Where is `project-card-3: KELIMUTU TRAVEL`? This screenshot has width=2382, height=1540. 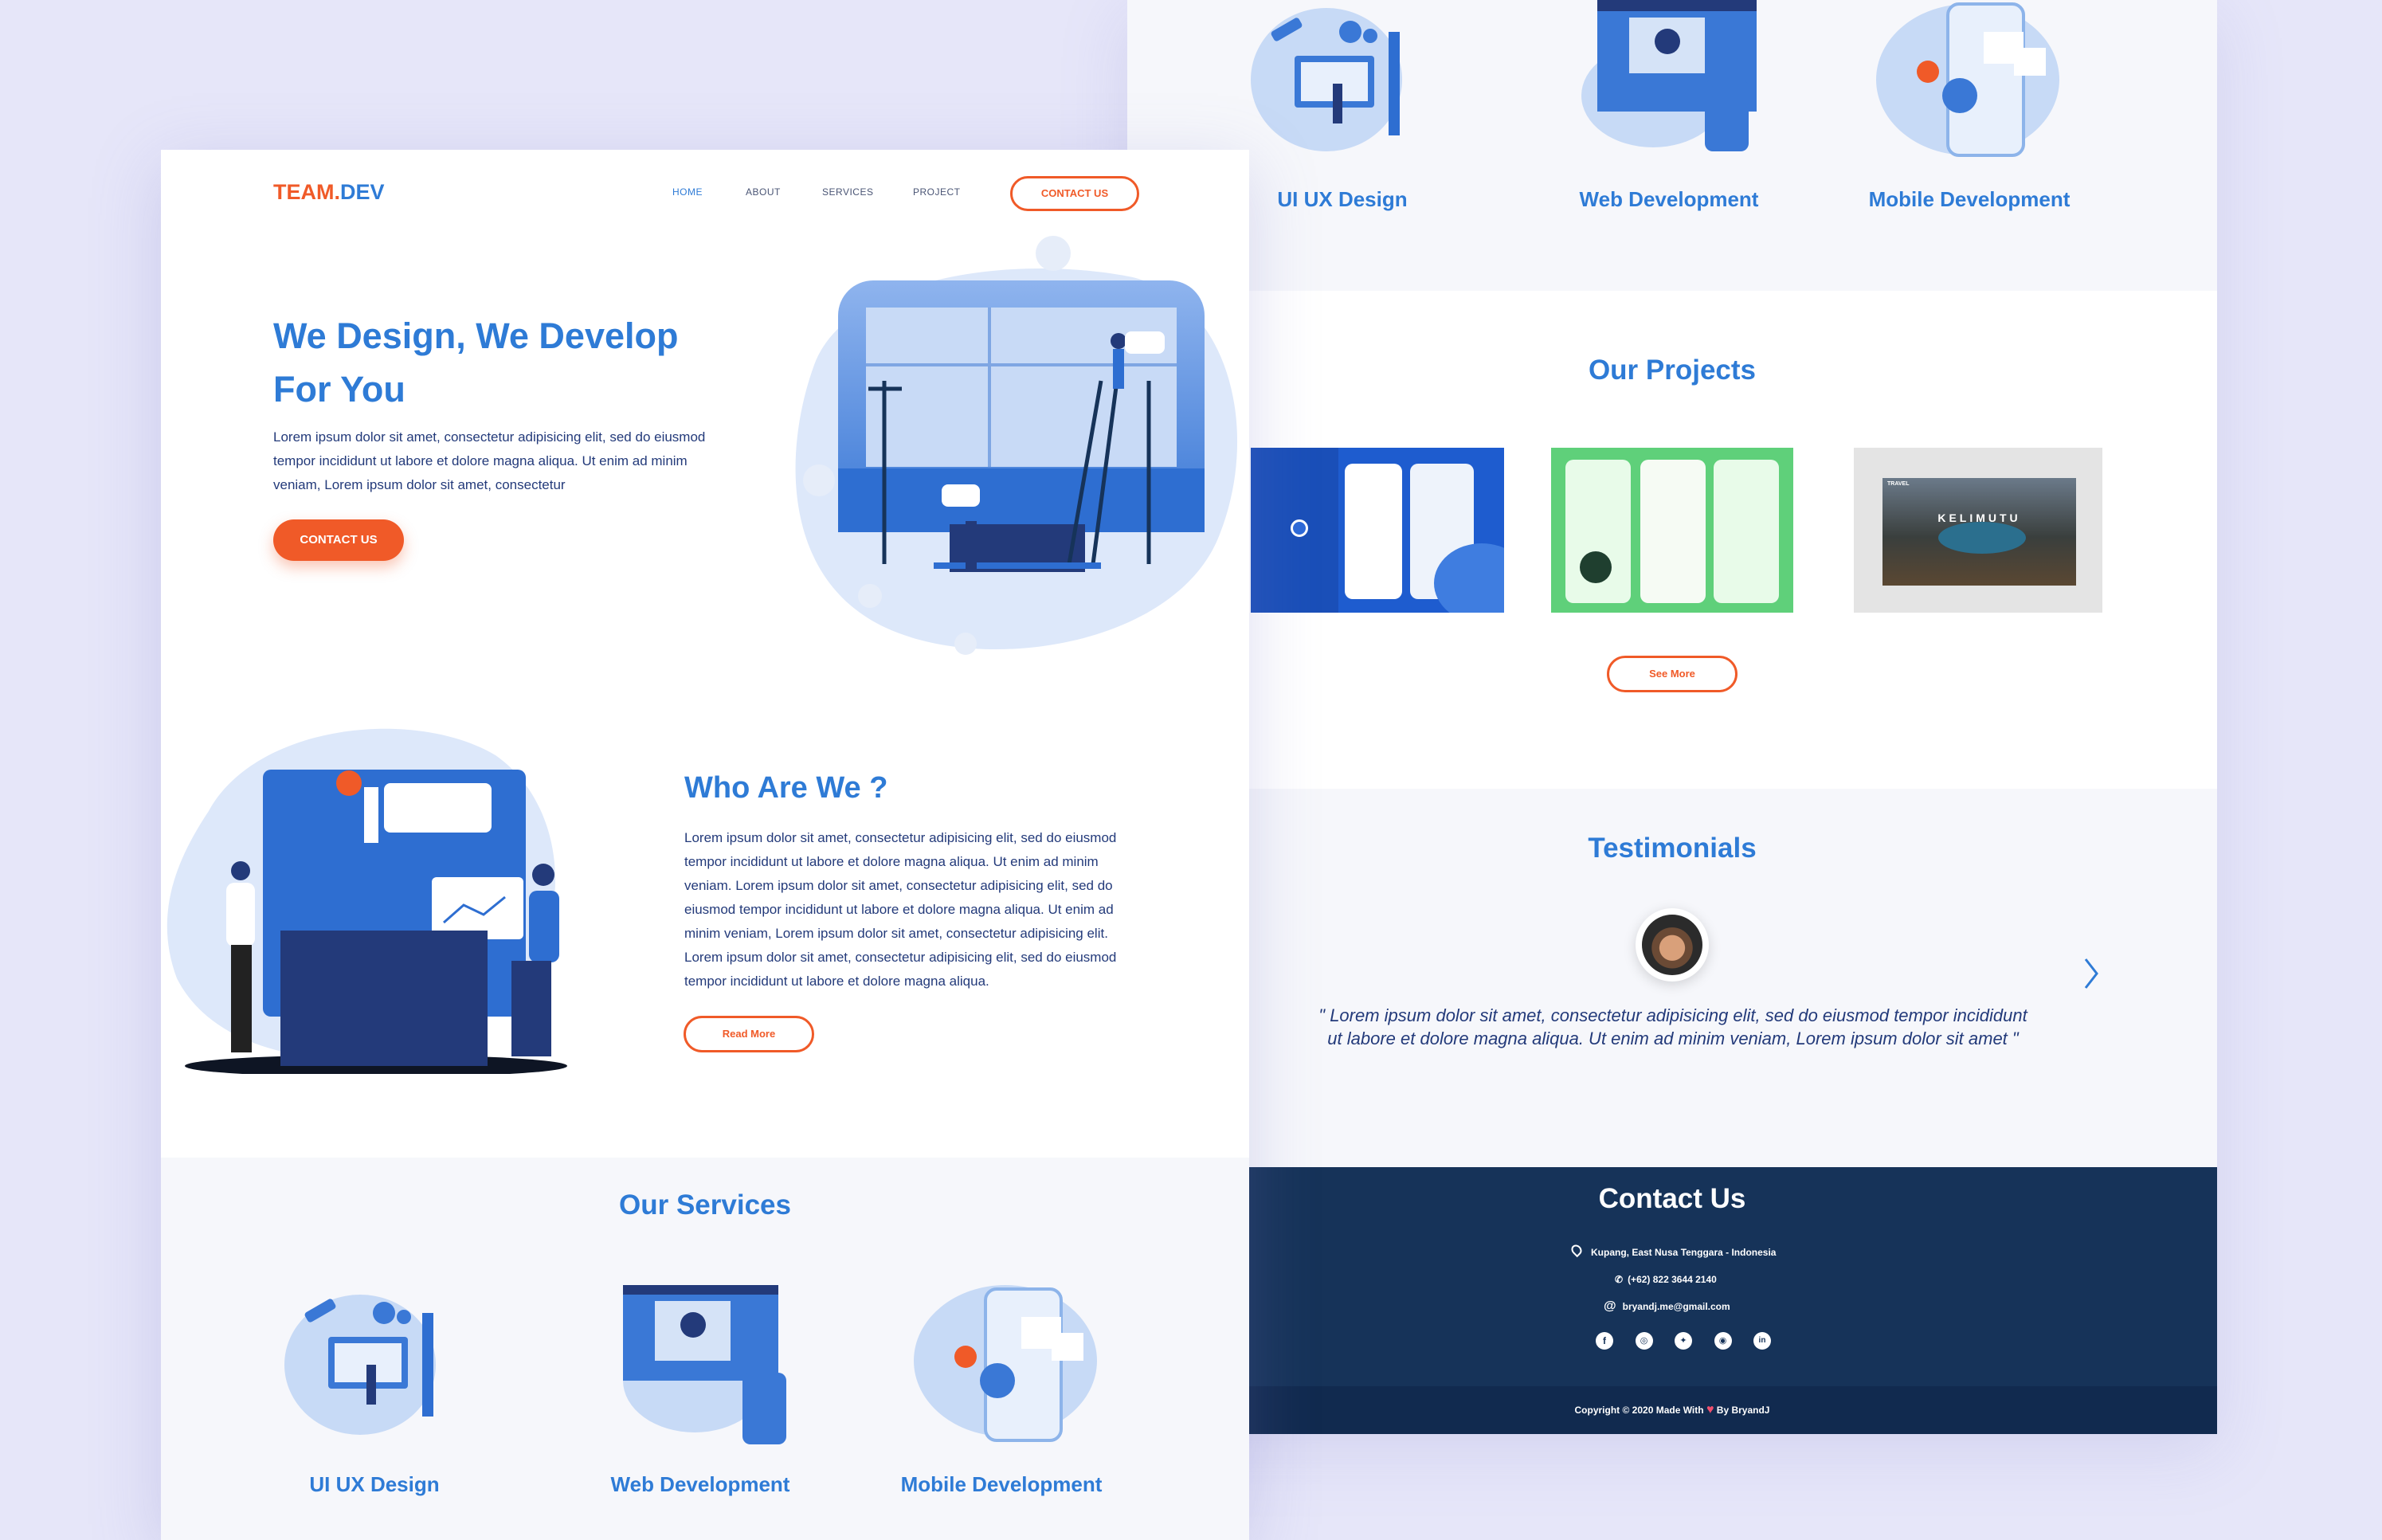 project-card-3: KELIMUTU TRAVEL is located at coordinates (1978, 530).